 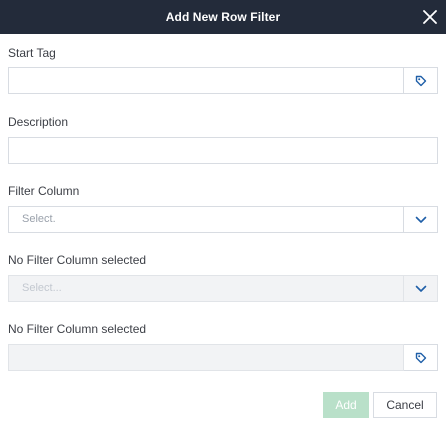 I want to click on dialog-title: Add New Row Filter, so click(x=223, y=17).